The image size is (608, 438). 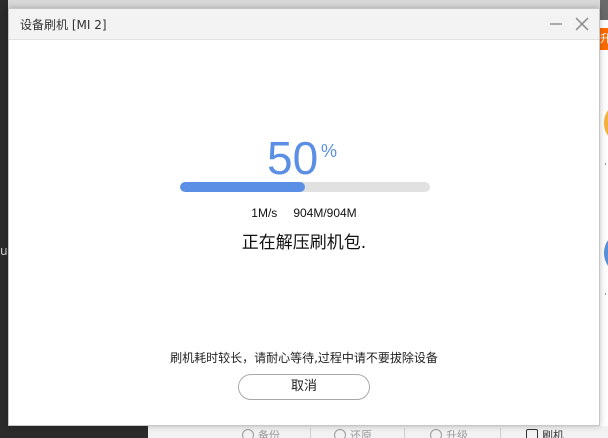 I want to click on background-right-panel: 升 · ·, so click(x=604, y=219).